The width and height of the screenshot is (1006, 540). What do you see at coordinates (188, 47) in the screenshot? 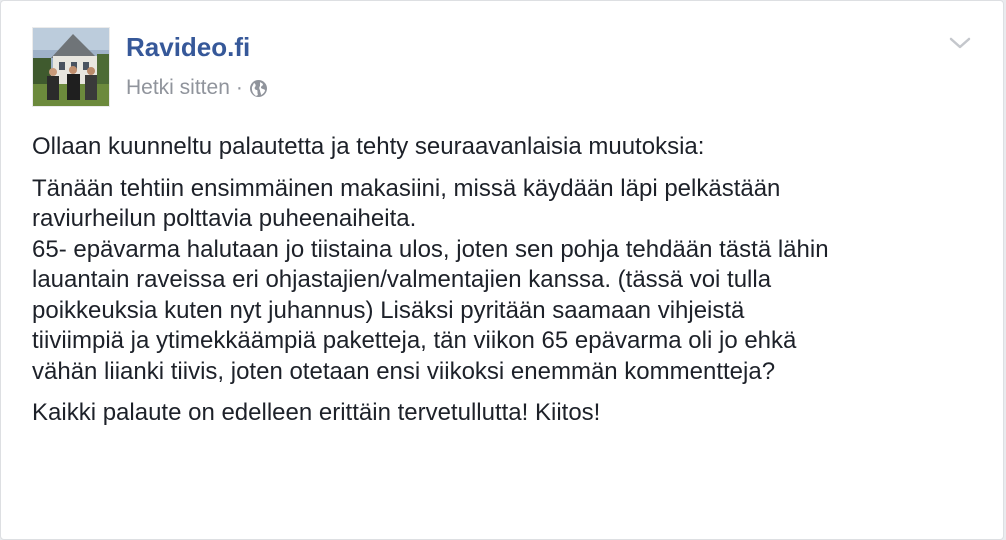
I see `page-name-link: Ravideo.fi` at bounding box center [188, 47].